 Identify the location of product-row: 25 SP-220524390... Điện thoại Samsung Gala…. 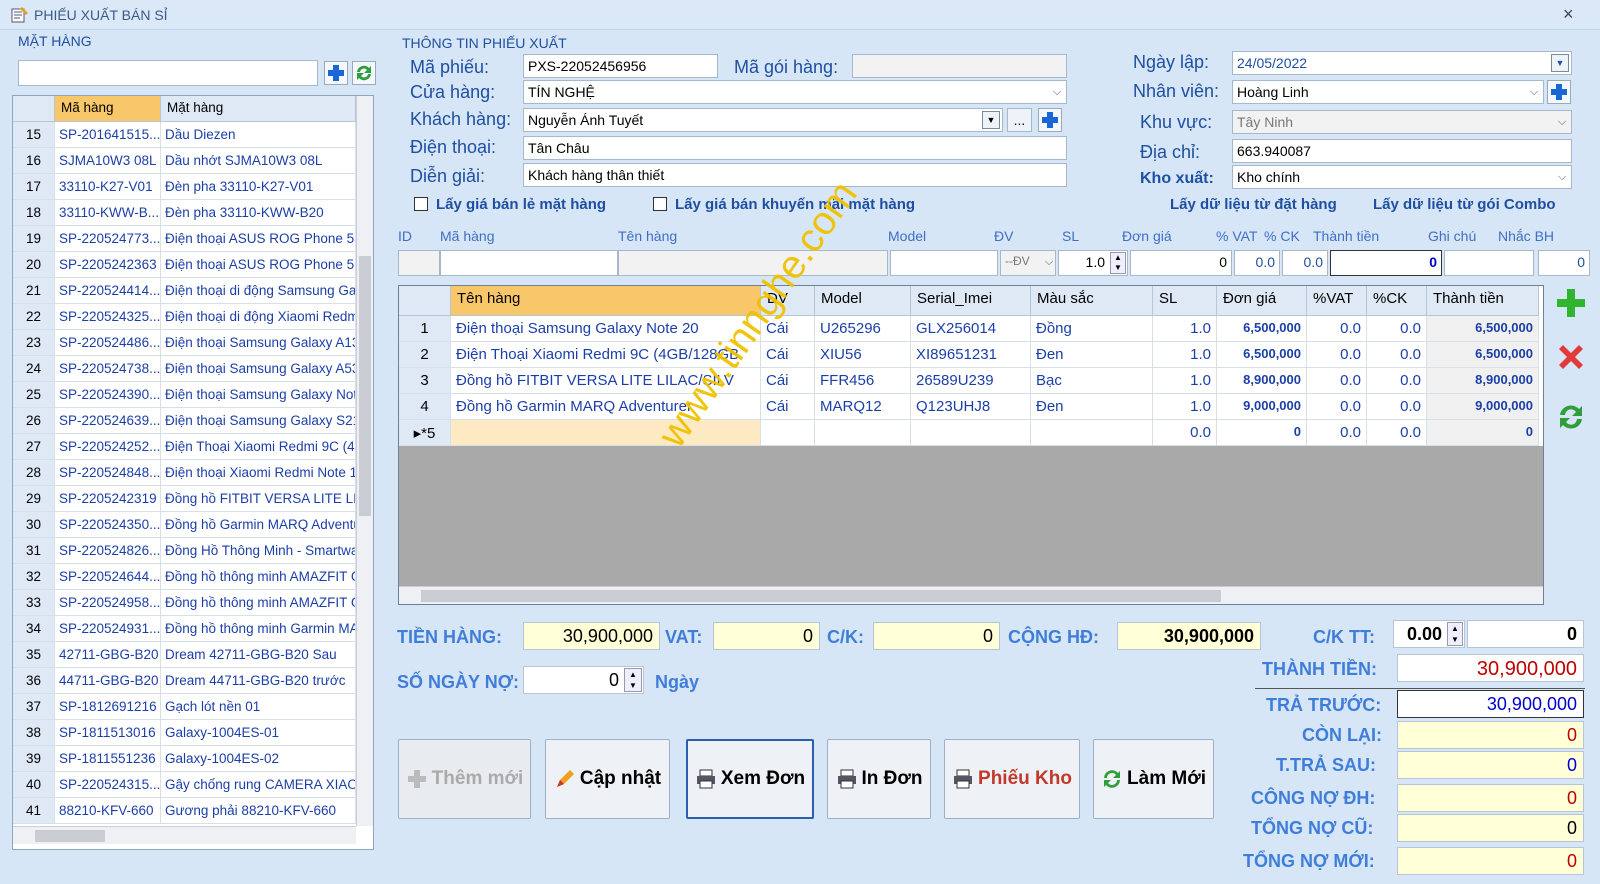
(193, 395).